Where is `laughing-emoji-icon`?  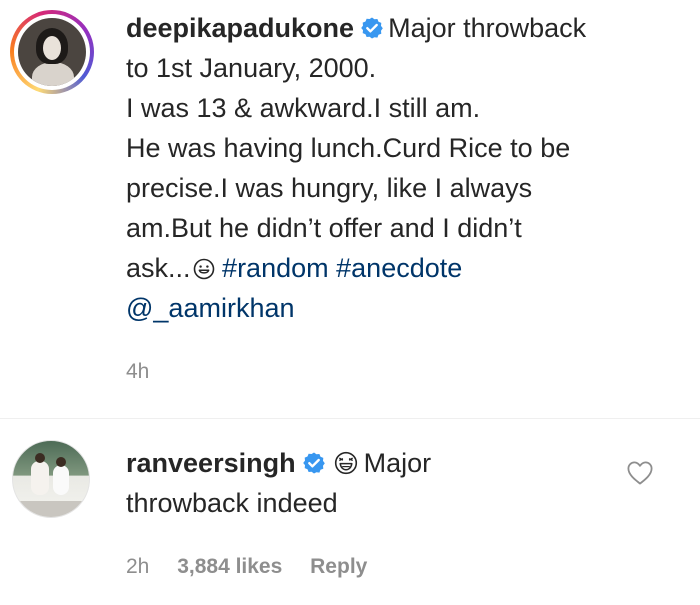 laughing-emoji-icon is located at coordinates (345, 463).